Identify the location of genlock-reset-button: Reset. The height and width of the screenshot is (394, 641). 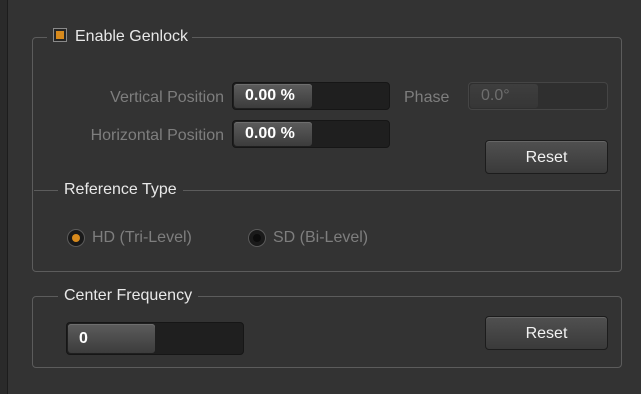
(546, 157).